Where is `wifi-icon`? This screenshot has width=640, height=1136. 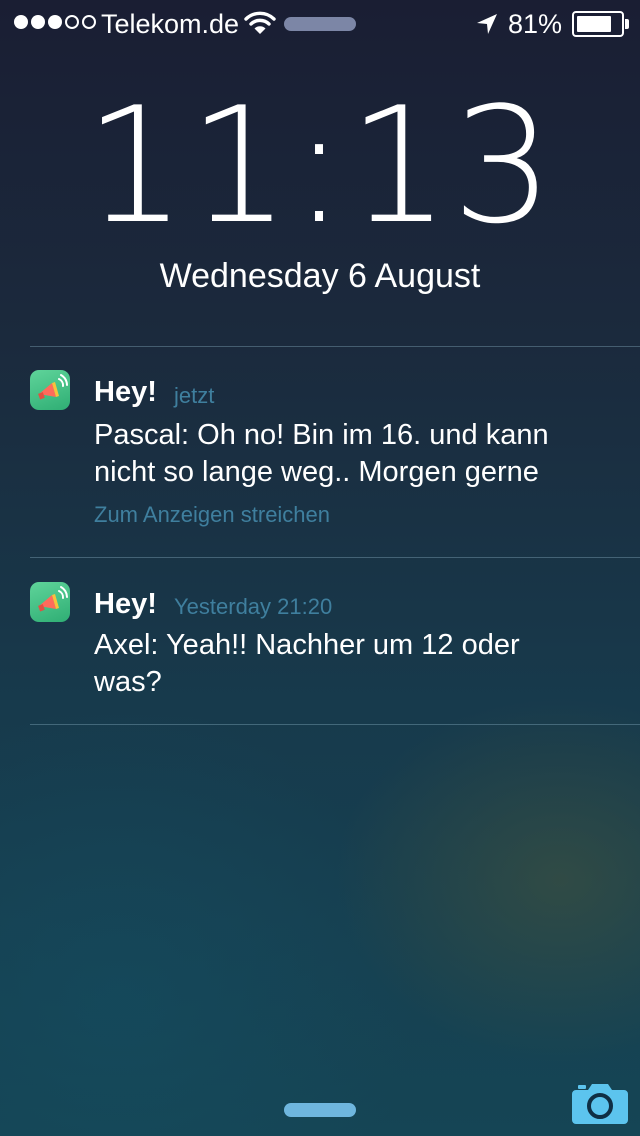 wifi-icon is located at coordinates (260, 22).